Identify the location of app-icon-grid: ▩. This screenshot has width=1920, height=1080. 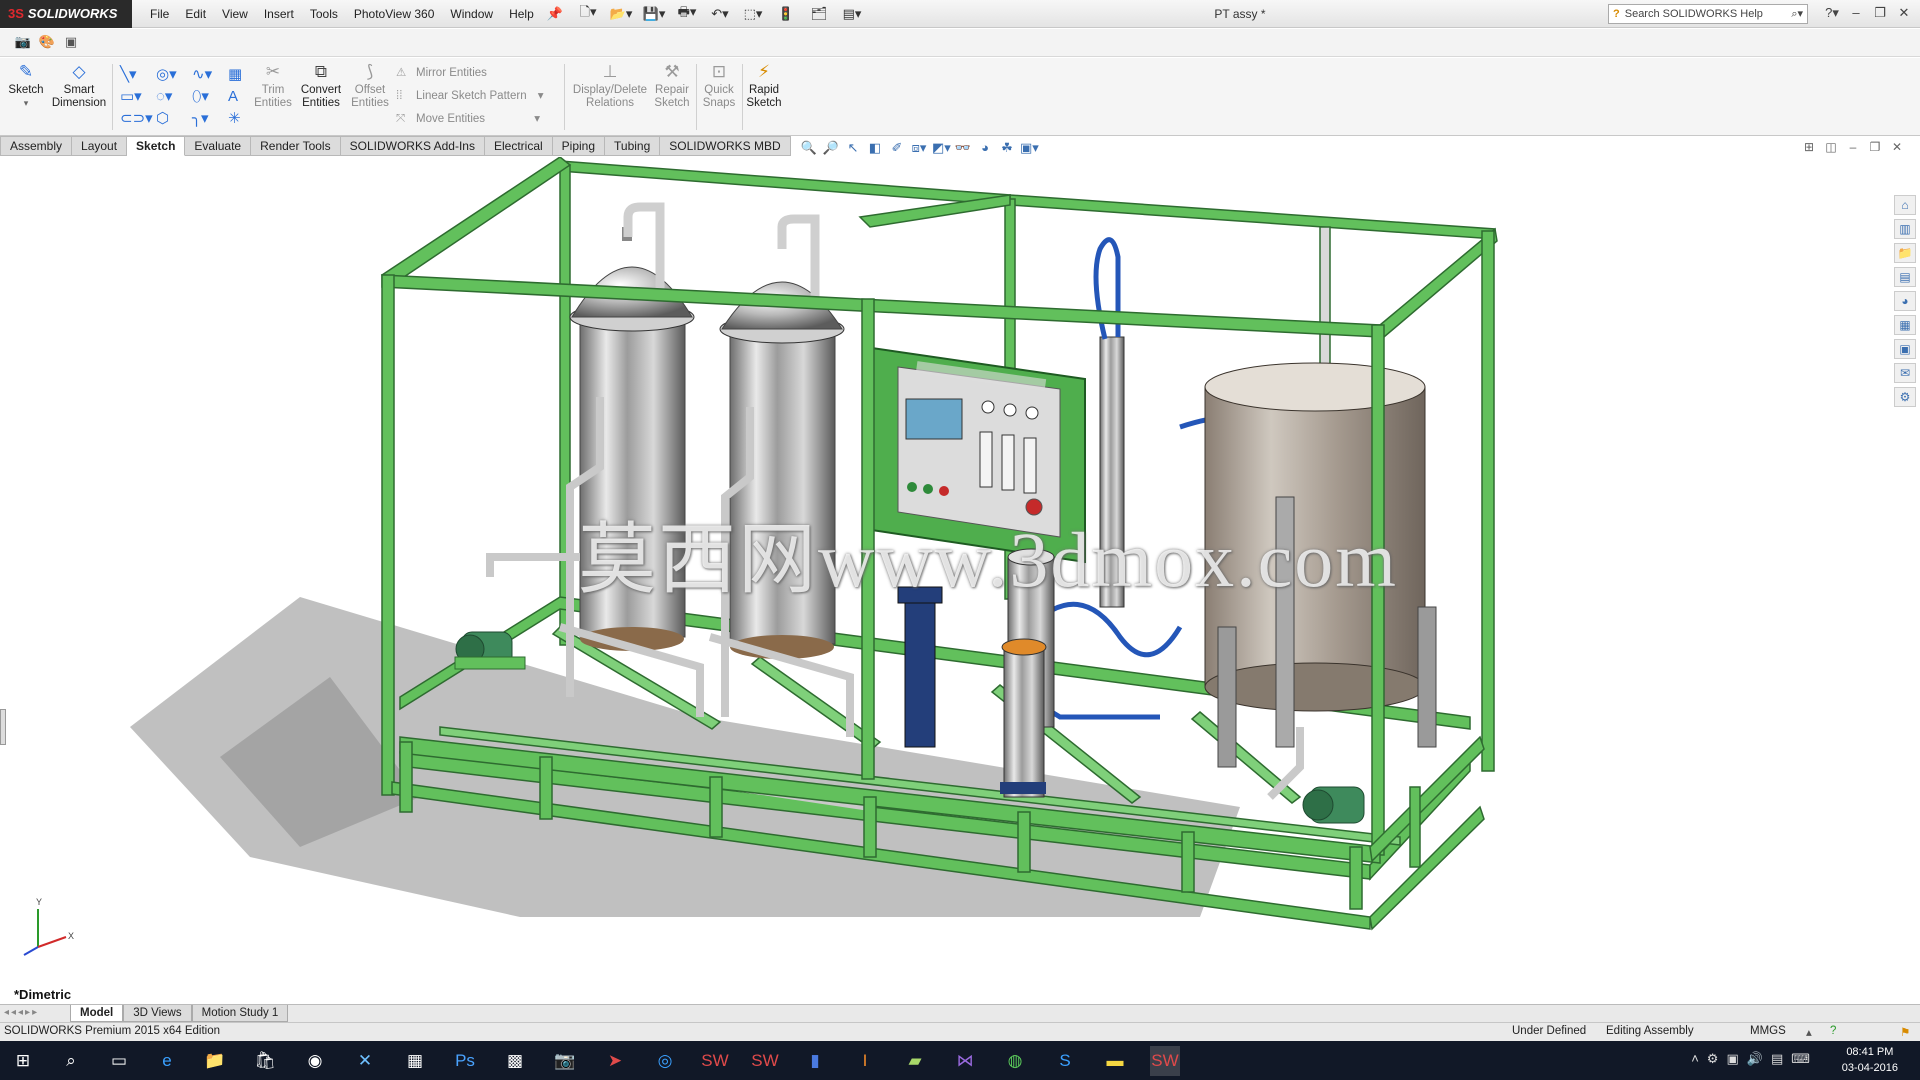
(515, 1061).